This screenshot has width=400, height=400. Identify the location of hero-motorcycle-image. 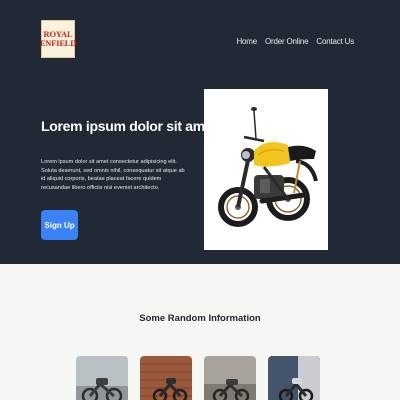
(266, 169).